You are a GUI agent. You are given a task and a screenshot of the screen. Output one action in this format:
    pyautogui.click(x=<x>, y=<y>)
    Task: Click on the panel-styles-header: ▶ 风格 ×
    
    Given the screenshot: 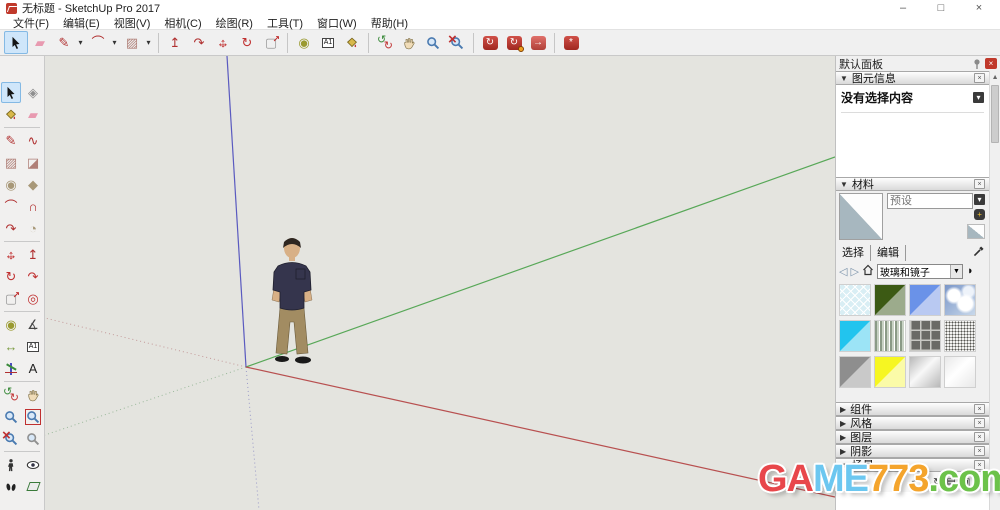 What is the action you would take?
    pyautogui.click(x=913, y=423)
    